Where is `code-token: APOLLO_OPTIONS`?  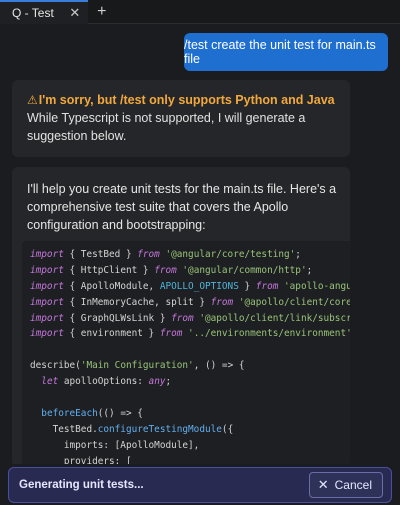 code-token: APOLLO_OPTIONS is located at coordinates (199, 286).